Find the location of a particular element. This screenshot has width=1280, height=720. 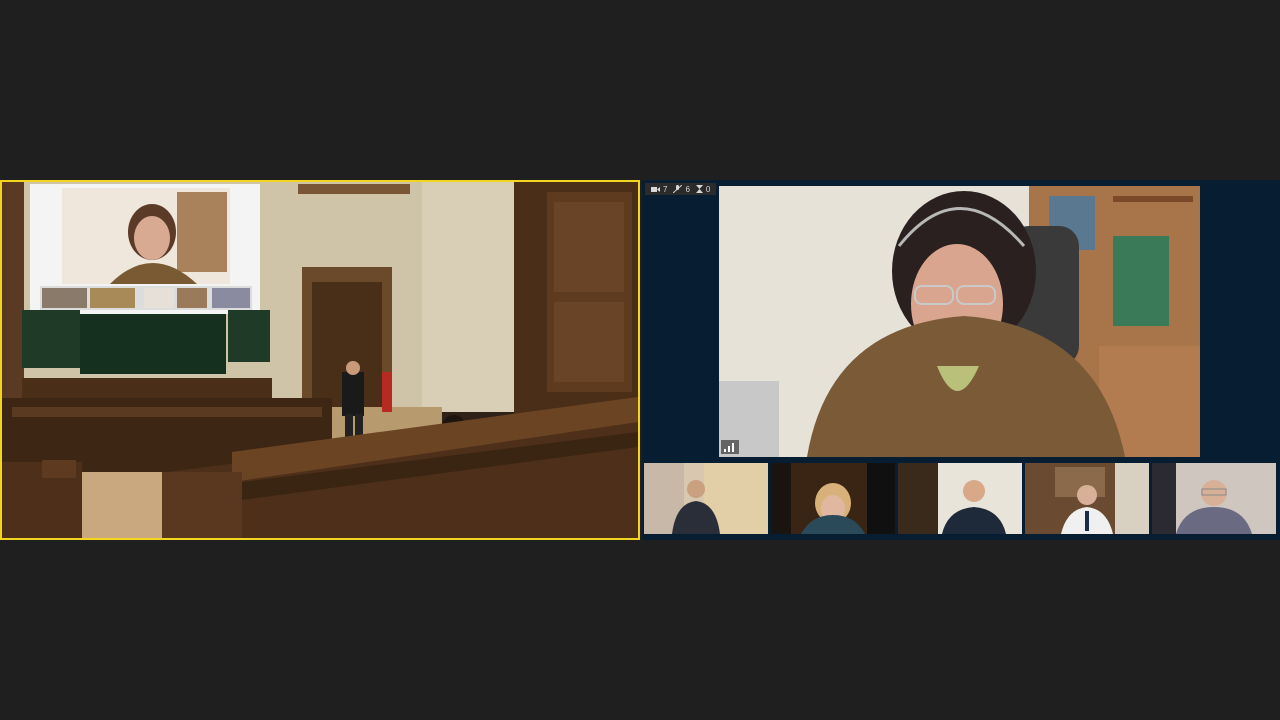

participant-thumbnail-strip is located at coordinates (961, 498).